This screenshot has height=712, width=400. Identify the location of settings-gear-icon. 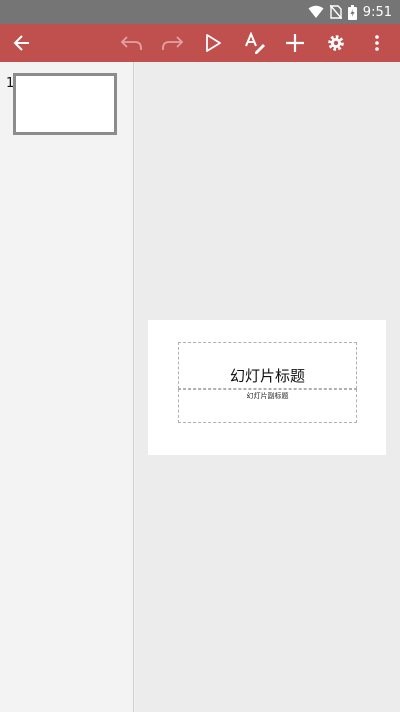
(336, 43).